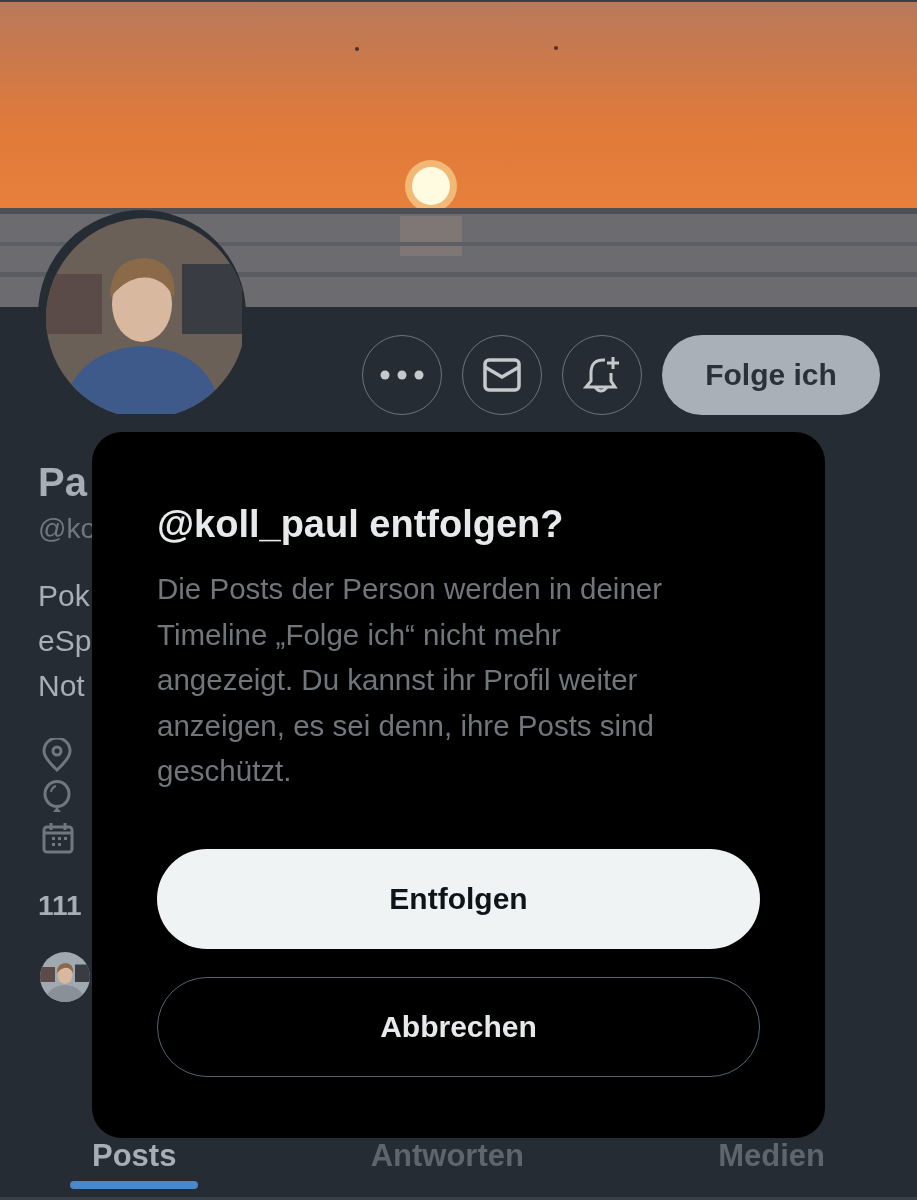 This screenshot has height=1200, width=917. Describe the element at coordinates (771, 375) in the screenshot. I see `following-button: Folge ich` at that location.